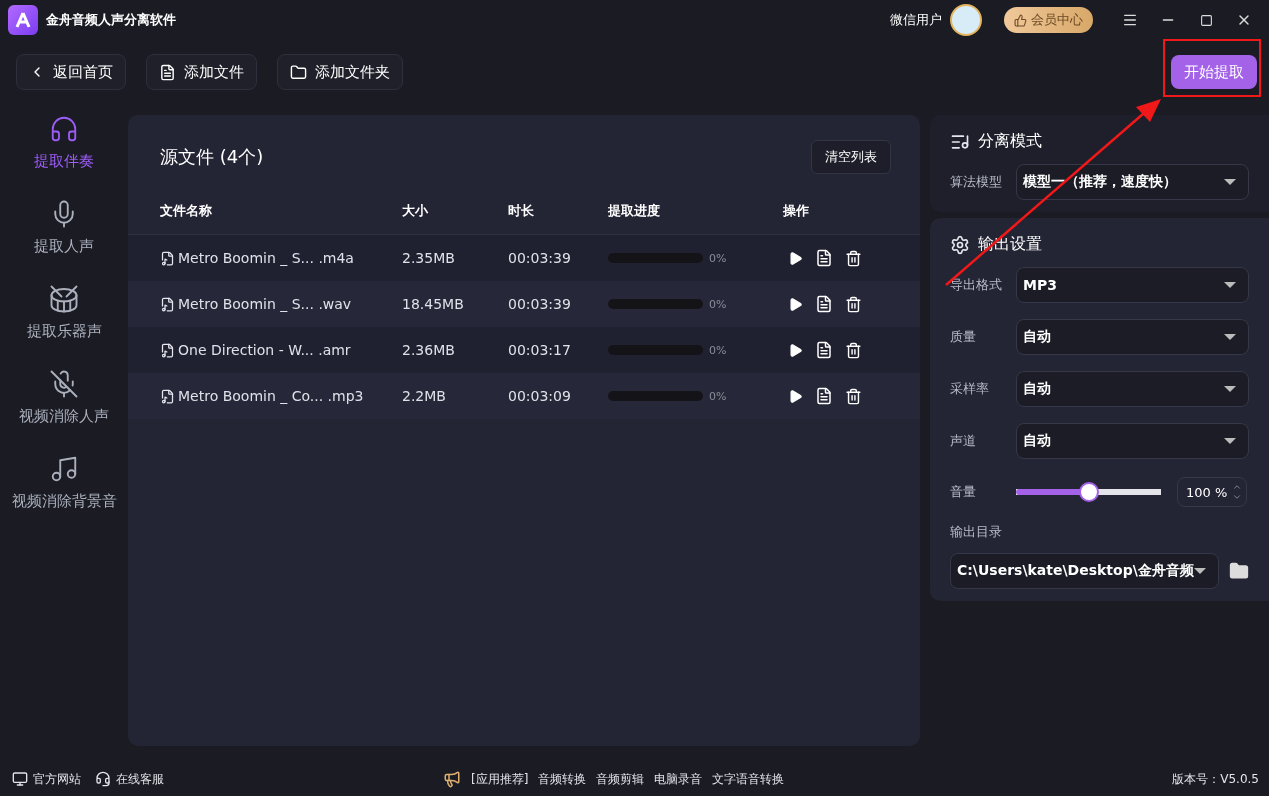 The image size is (1269, 796). Describe the element at coordinates (186, 211) in the screenshot. I see `column-header: 文件名称` at that location.